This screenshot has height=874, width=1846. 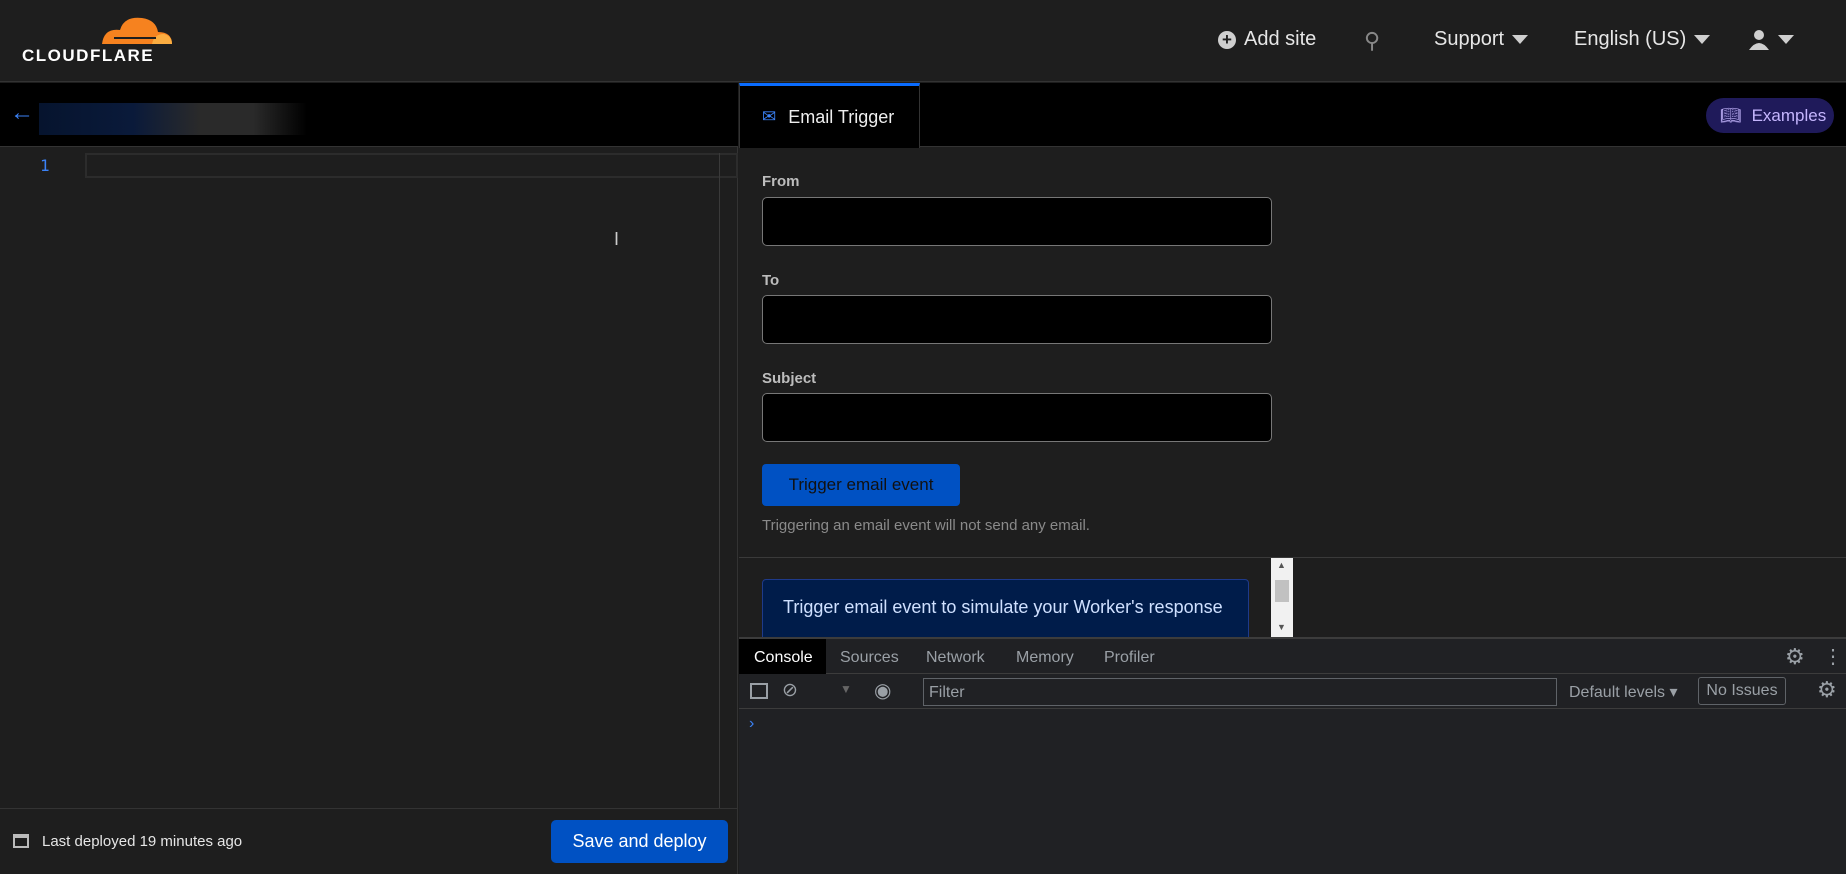 I want to click on clear-console-icon: ⊘, so click(x=790, y=690).